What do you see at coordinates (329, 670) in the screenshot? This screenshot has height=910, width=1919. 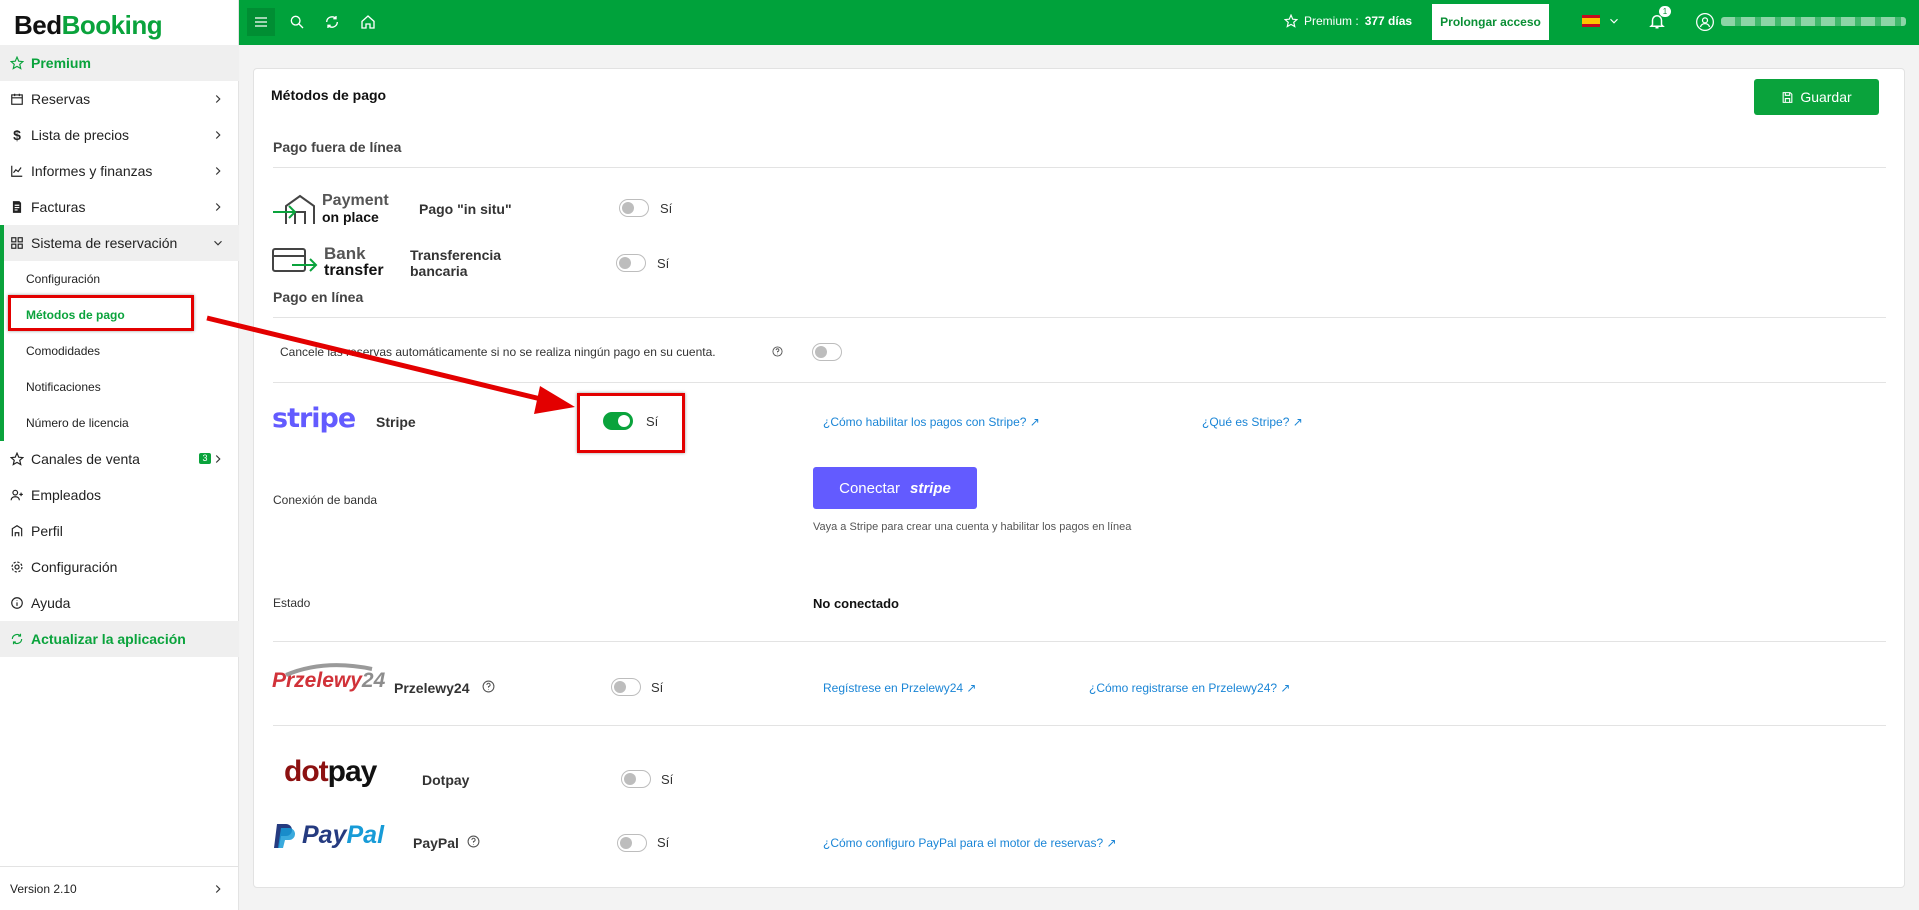 I see `przelewy-swoosh` at bounding box center [329, 670].